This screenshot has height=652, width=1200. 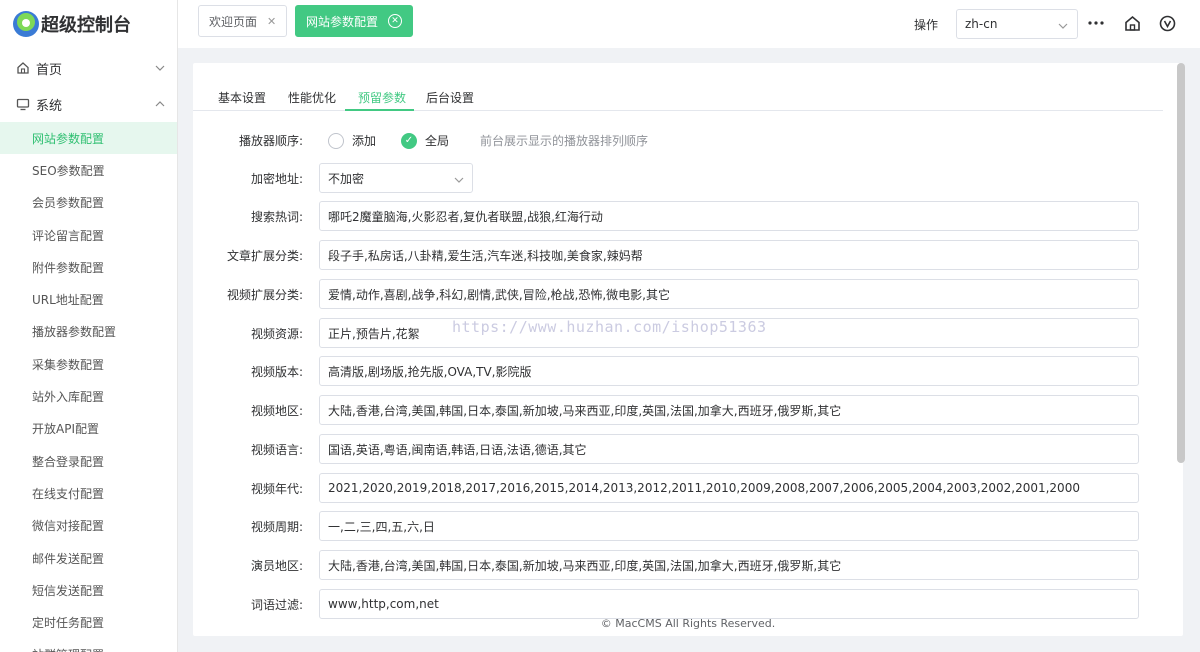 What do you see at coordinates (276, 527) in the screenshot?
I see `field-label: 视频周期:` at bounding box center [276, 527].